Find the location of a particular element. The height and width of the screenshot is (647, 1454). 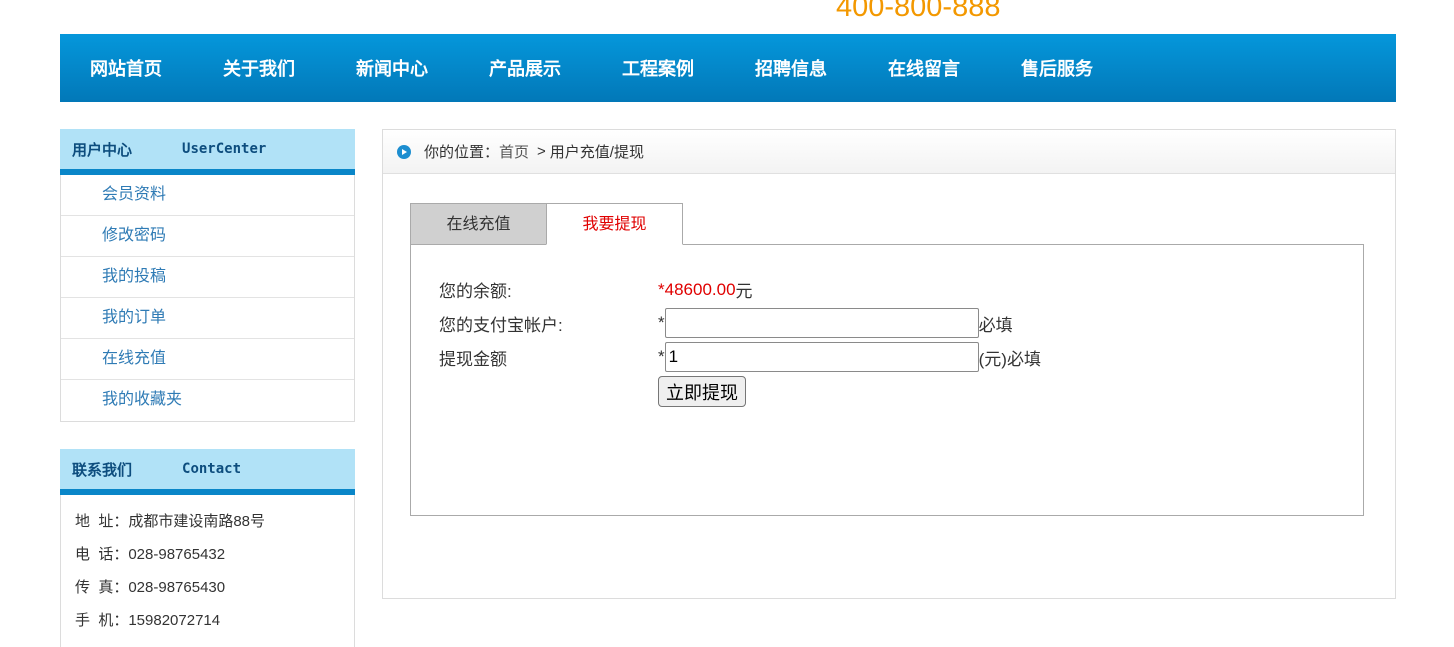

nav-home: 网站首页 is located at coordinates (126, 68).